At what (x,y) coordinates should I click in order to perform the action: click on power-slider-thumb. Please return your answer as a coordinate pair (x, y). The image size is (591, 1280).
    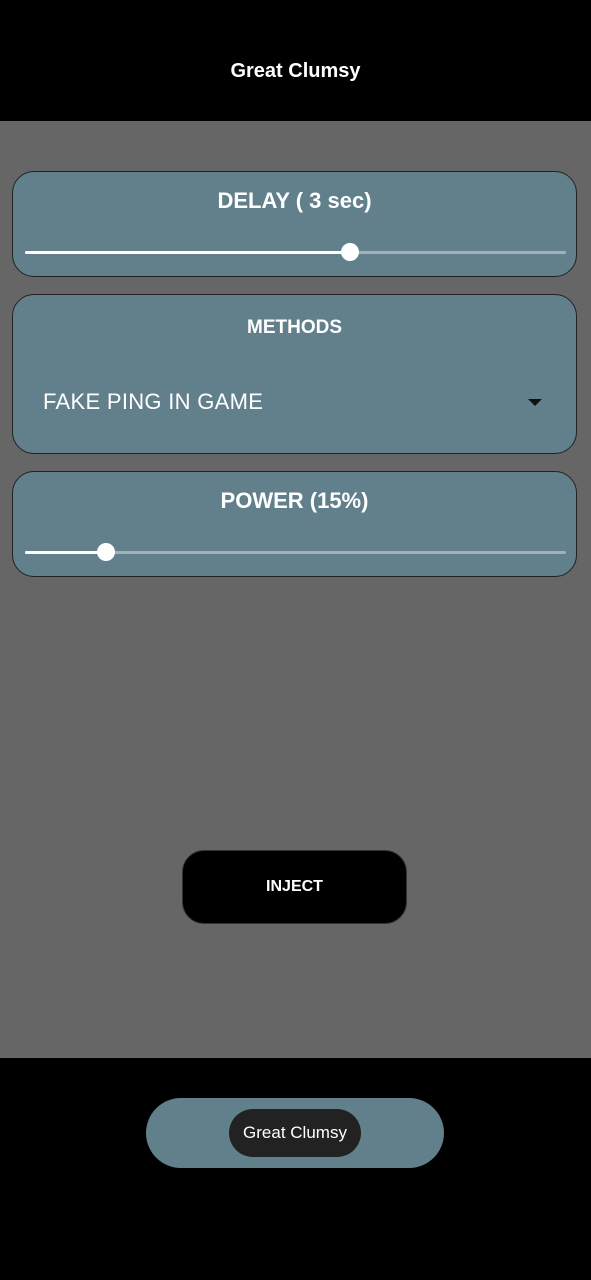
    Looking at the image, I should click on (106, 552).